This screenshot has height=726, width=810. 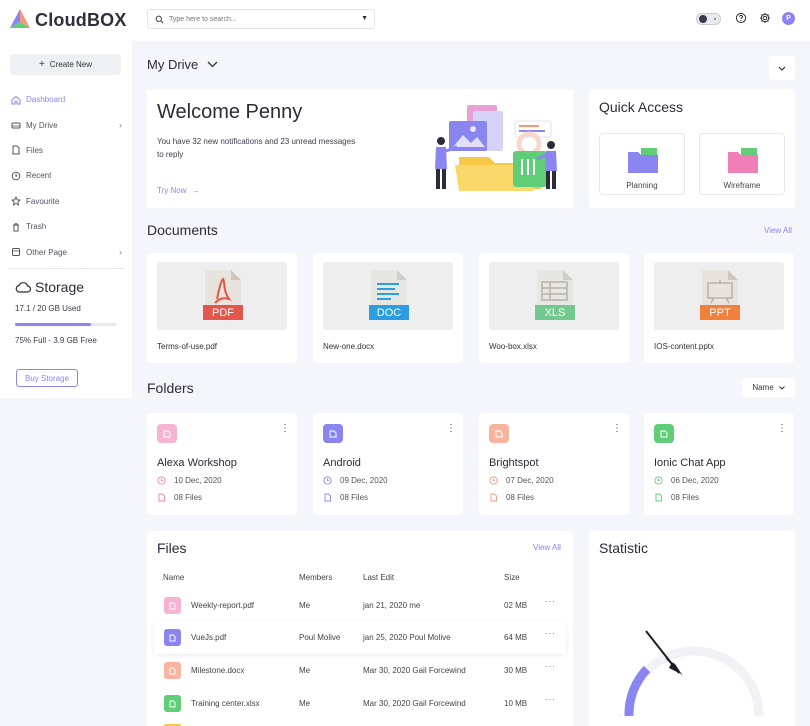 What do you see at coordinates (695, 480) in the screenshot?
I see `folder-date-text: 06 Dec, 2020` at bounding box center [695, 480].